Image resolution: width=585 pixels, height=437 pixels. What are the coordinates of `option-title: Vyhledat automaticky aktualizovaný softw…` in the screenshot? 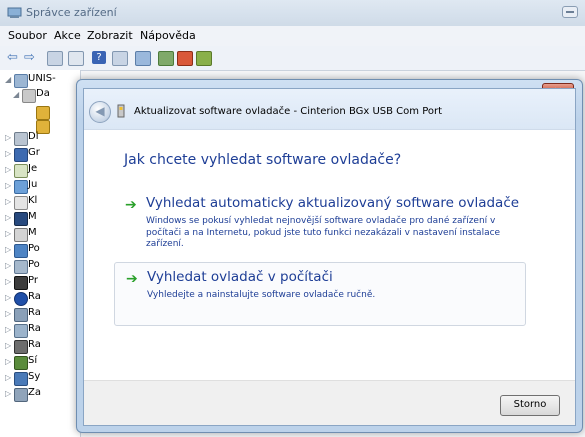 It's located at (333, 203).